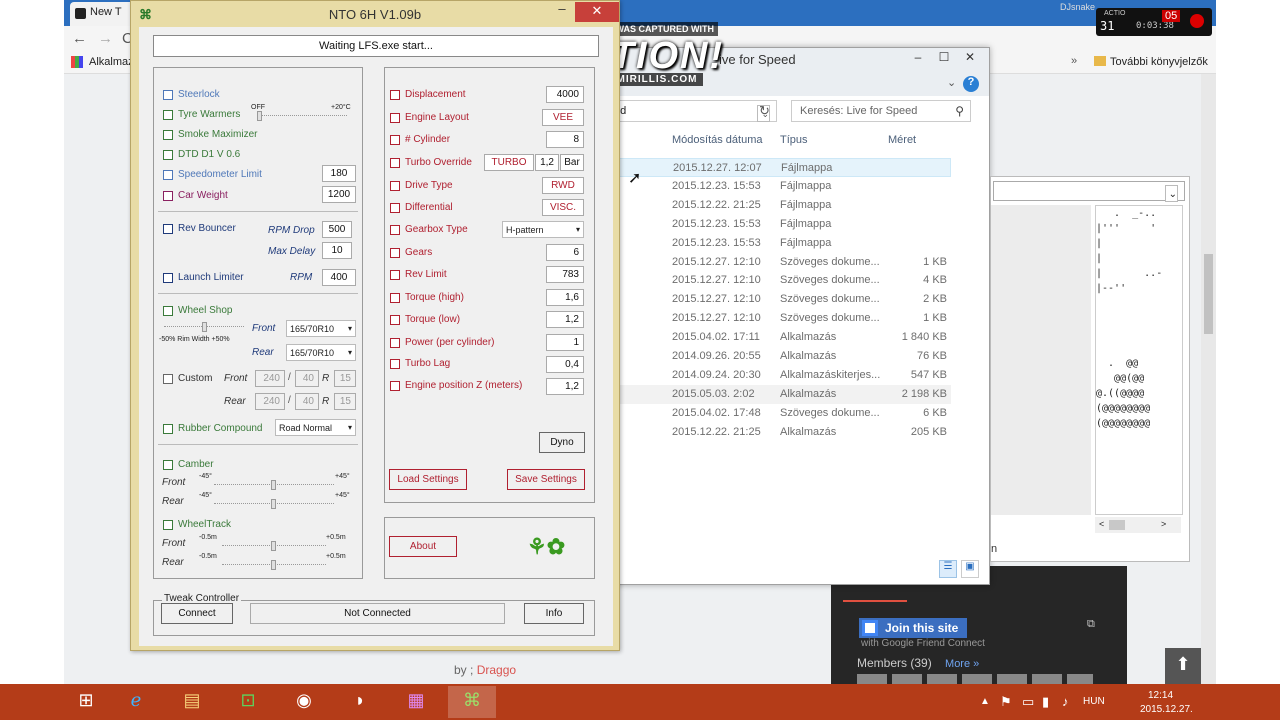  Describe the element at coordinates (565, 364) in the screenshot. I see `turbo-lag-input: 0,4` at that location.